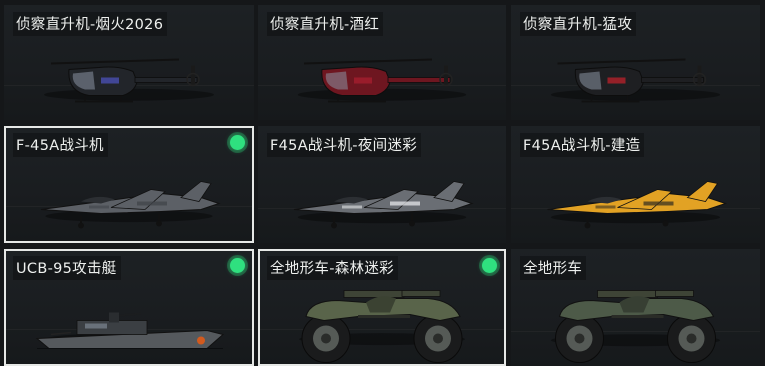 This screenshot has height=366, width=765. What do you see at coordinates (129, 62) in the screenshot?
I see `vehicle-card: 侦察直升机-烟火2026` at bounding box center [129, 62].